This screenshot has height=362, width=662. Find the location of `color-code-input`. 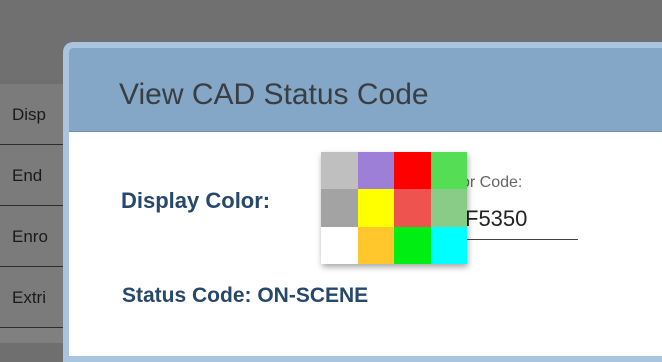

color-code-input is located at coordinates (521, 219).